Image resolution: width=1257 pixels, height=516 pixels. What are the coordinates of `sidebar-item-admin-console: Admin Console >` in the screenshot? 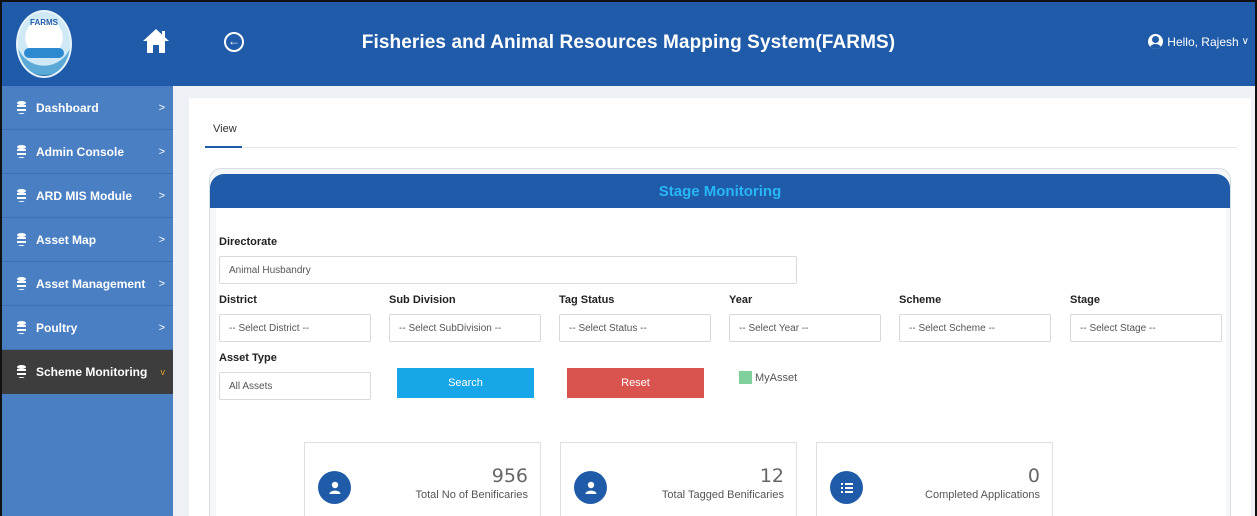 It's located at (87, 152).